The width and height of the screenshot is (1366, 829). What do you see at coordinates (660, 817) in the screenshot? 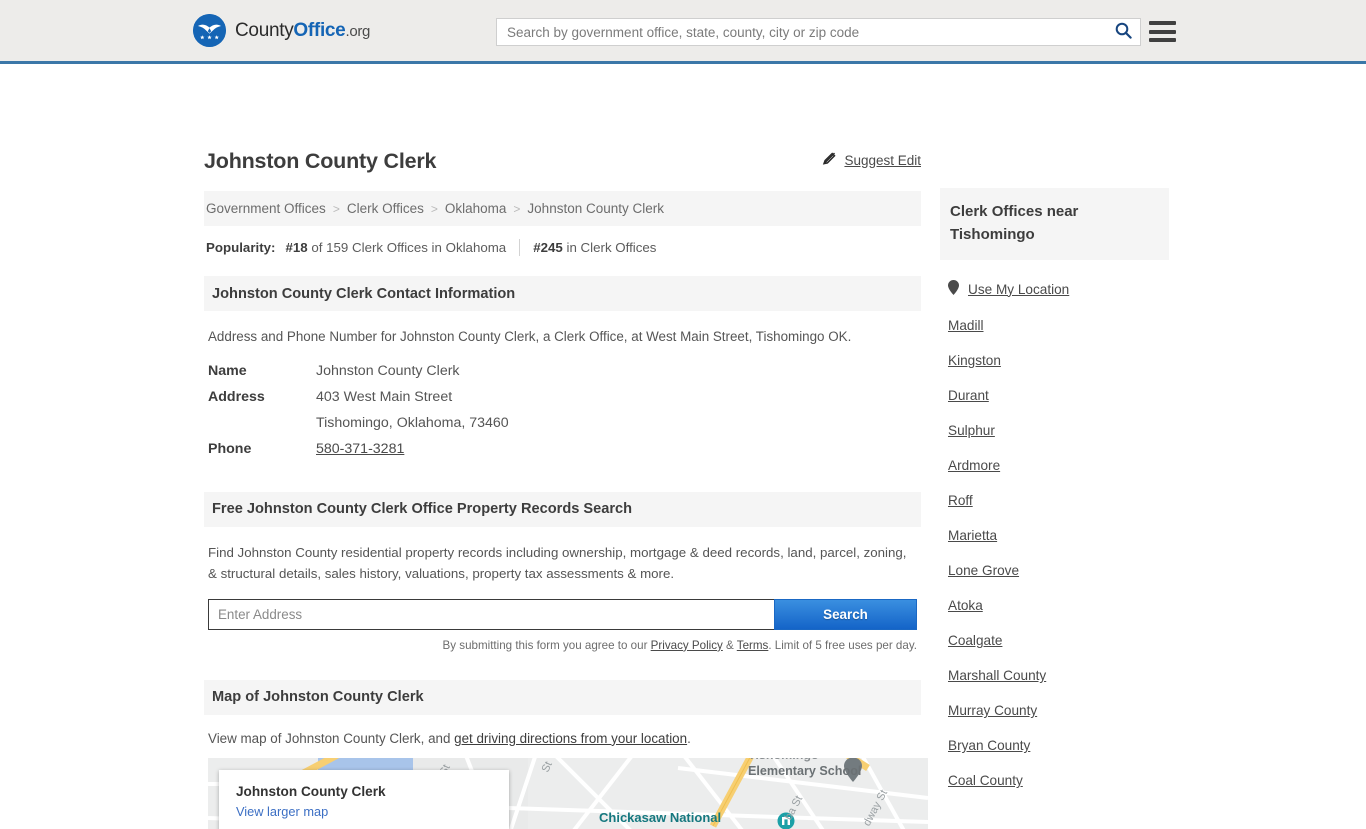
I see `map-label-poi: Chickasaw National` at bounding box center [660, 817].